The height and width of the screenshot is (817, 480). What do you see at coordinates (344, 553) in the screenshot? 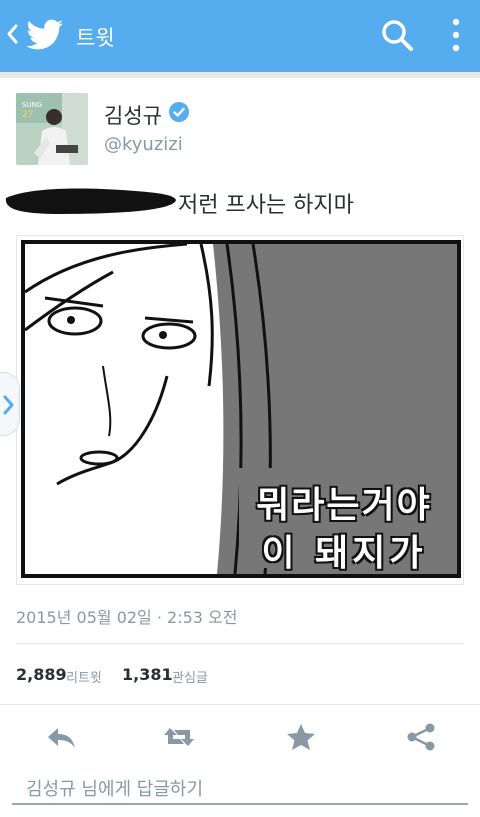
I see `comic-caption-line2: 이 돼지가` at bounding box center [344, 553].